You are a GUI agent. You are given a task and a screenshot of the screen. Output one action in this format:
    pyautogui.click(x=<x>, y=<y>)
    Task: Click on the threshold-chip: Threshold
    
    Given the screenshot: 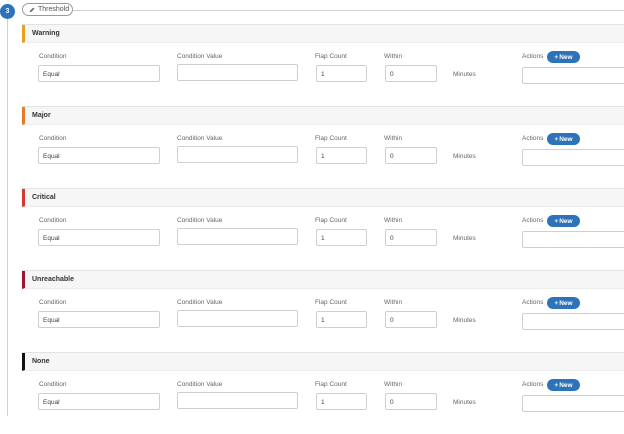 What is the action you would take?
    pyautogui.click(x=47, y=9)
    